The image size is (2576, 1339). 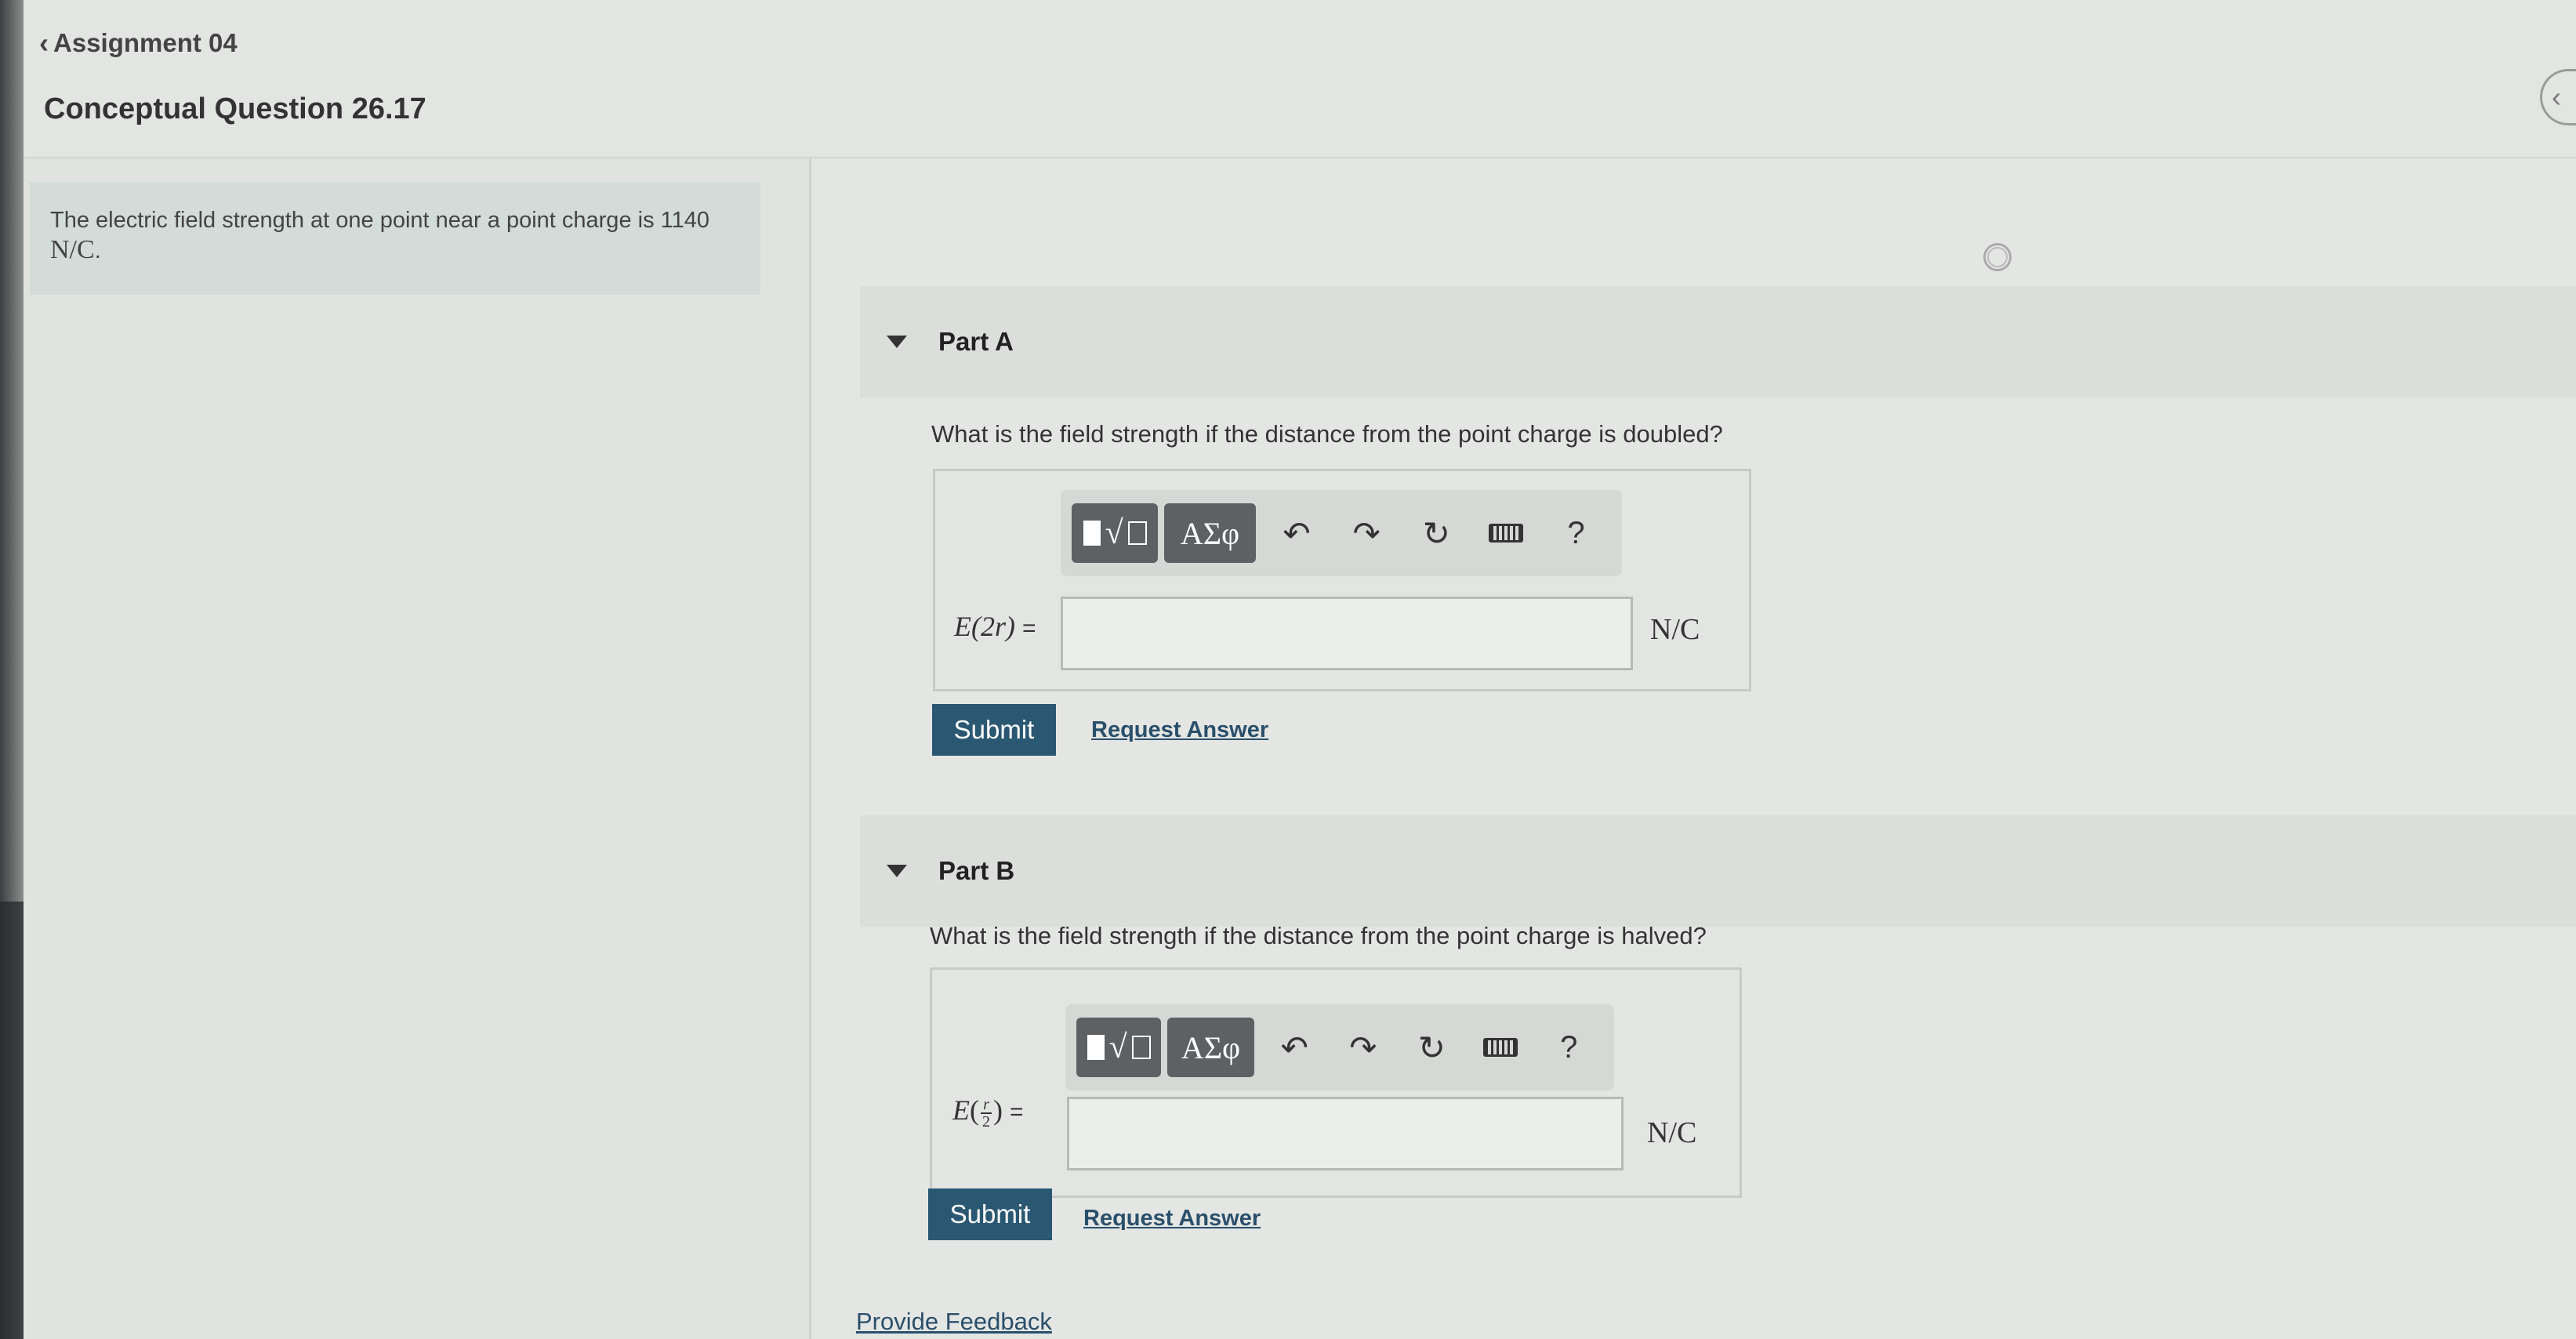 What do you see at coordinates (1998, 257) in the screenshot?
I see `status-circle-icon` at bounding box center [1998, 257].